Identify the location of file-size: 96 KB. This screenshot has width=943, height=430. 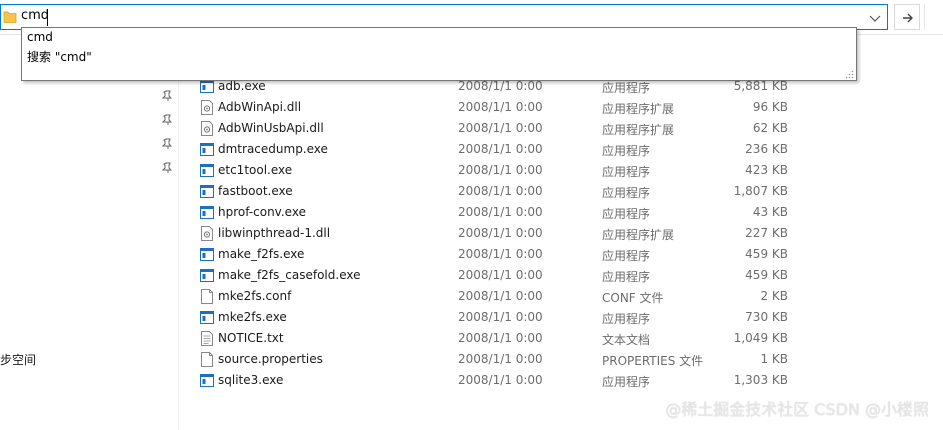
(770, 107).